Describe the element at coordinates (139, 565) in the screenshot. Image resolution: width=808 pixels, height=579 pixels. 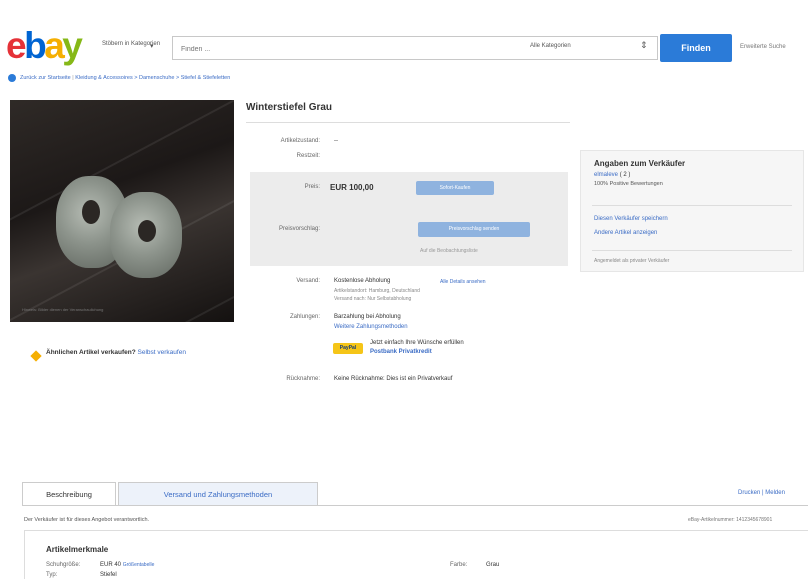
I see `size-chart-link: Größentabelle` at that location.